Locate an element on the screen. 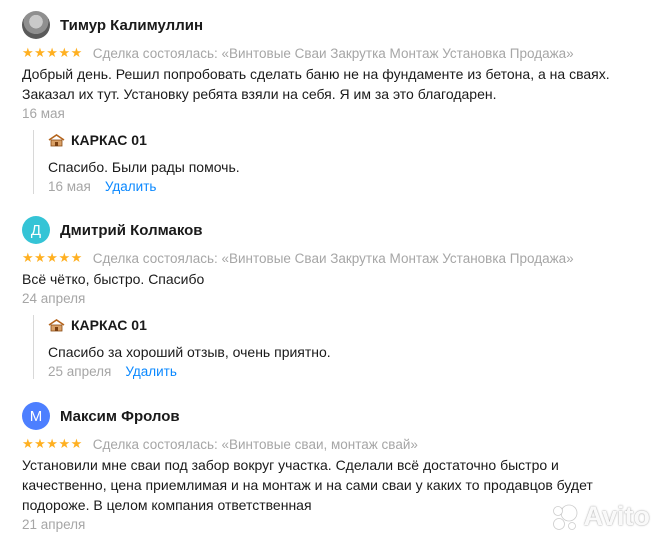 This screenshot has height=540, width=662. author-name: Тимур Калимуллин is located at coordinates (131, 25).